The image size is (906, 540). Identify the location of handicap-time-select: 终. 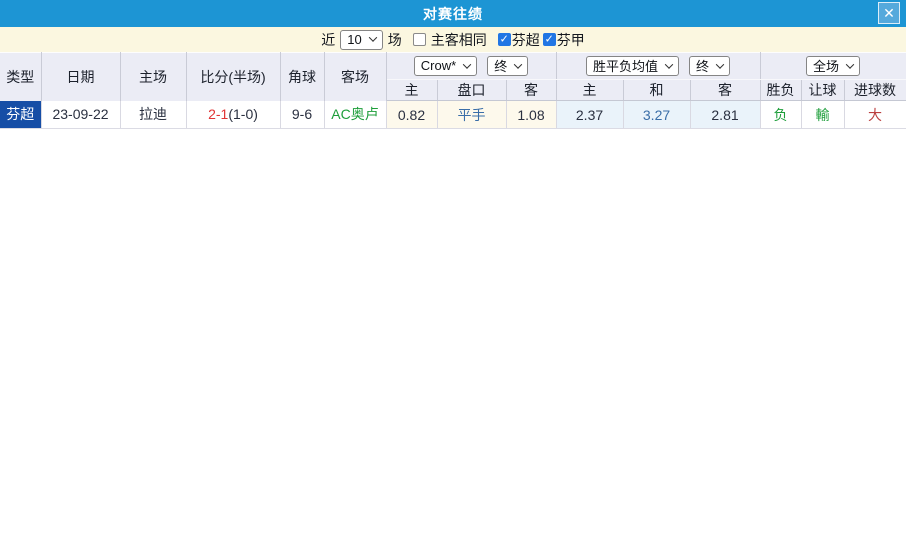
(508, 66).